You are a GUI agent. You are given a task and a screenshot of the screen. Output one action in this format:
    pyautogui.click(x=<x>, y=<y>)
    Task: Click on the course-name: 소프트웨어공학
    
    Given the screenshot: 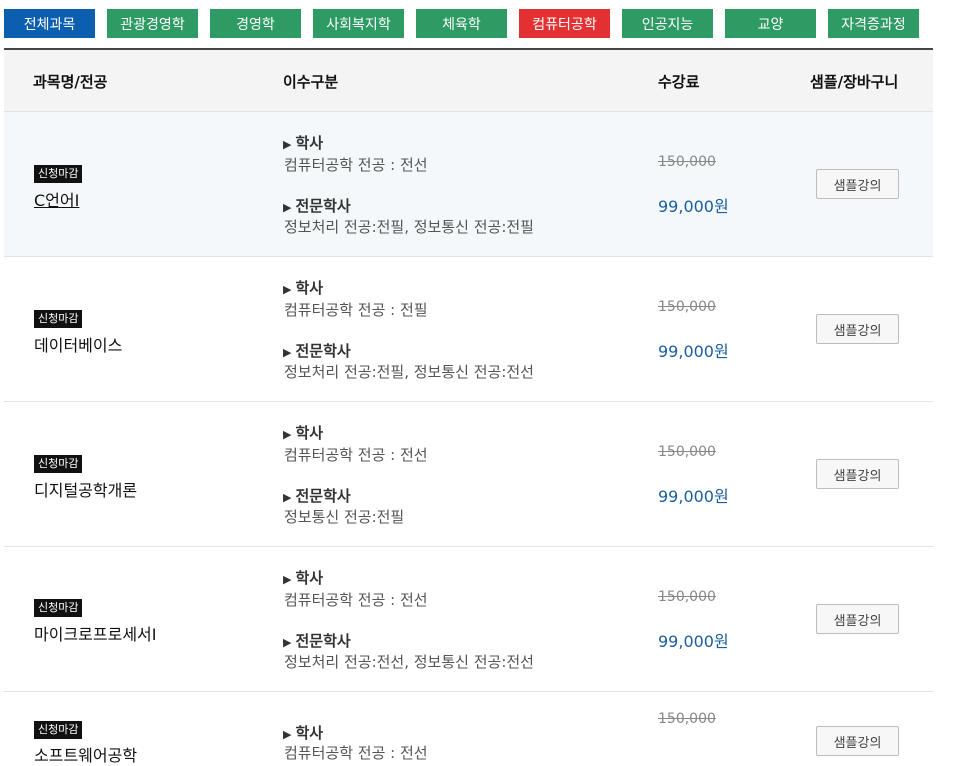 What is the action you would take?
    pyautogui.click(x=85, y=754)
    